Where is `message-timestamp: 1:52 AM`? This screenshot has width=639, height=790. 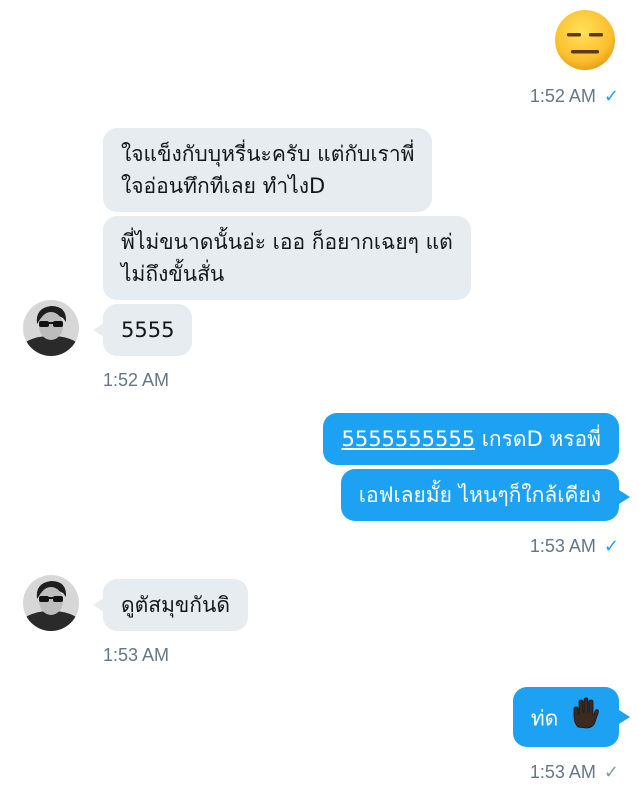
message-timestamp: 1:52 AM is located at coordinates (136, 380).